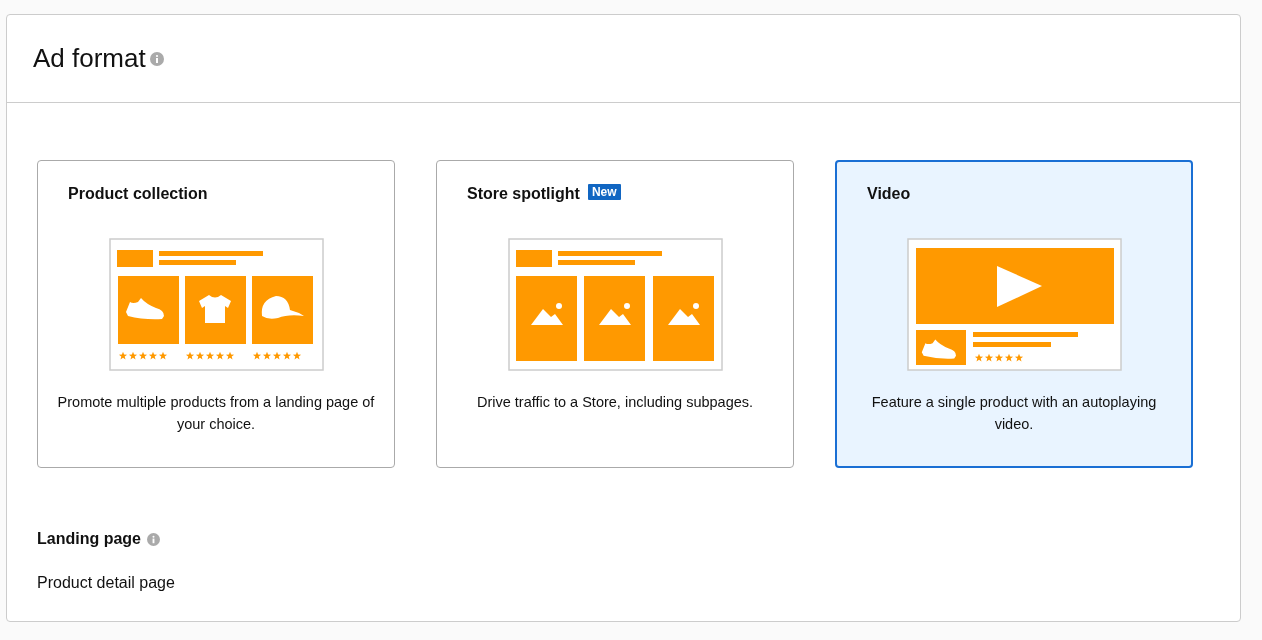 The width and height of the screenshot is (1262, 640). What do you see at coordinates (138, 194) in the screenshot?
I see `card-title: Product collection` at bounding box center [138, 194].